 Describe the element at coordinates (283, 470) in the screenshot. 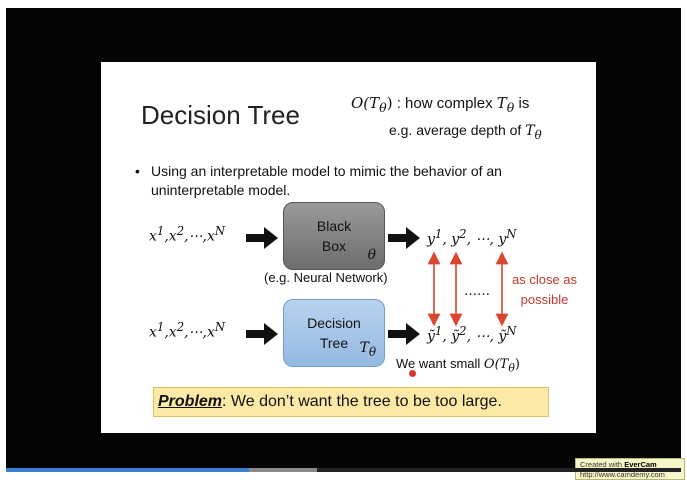

I see `progress-buffered` at that location.